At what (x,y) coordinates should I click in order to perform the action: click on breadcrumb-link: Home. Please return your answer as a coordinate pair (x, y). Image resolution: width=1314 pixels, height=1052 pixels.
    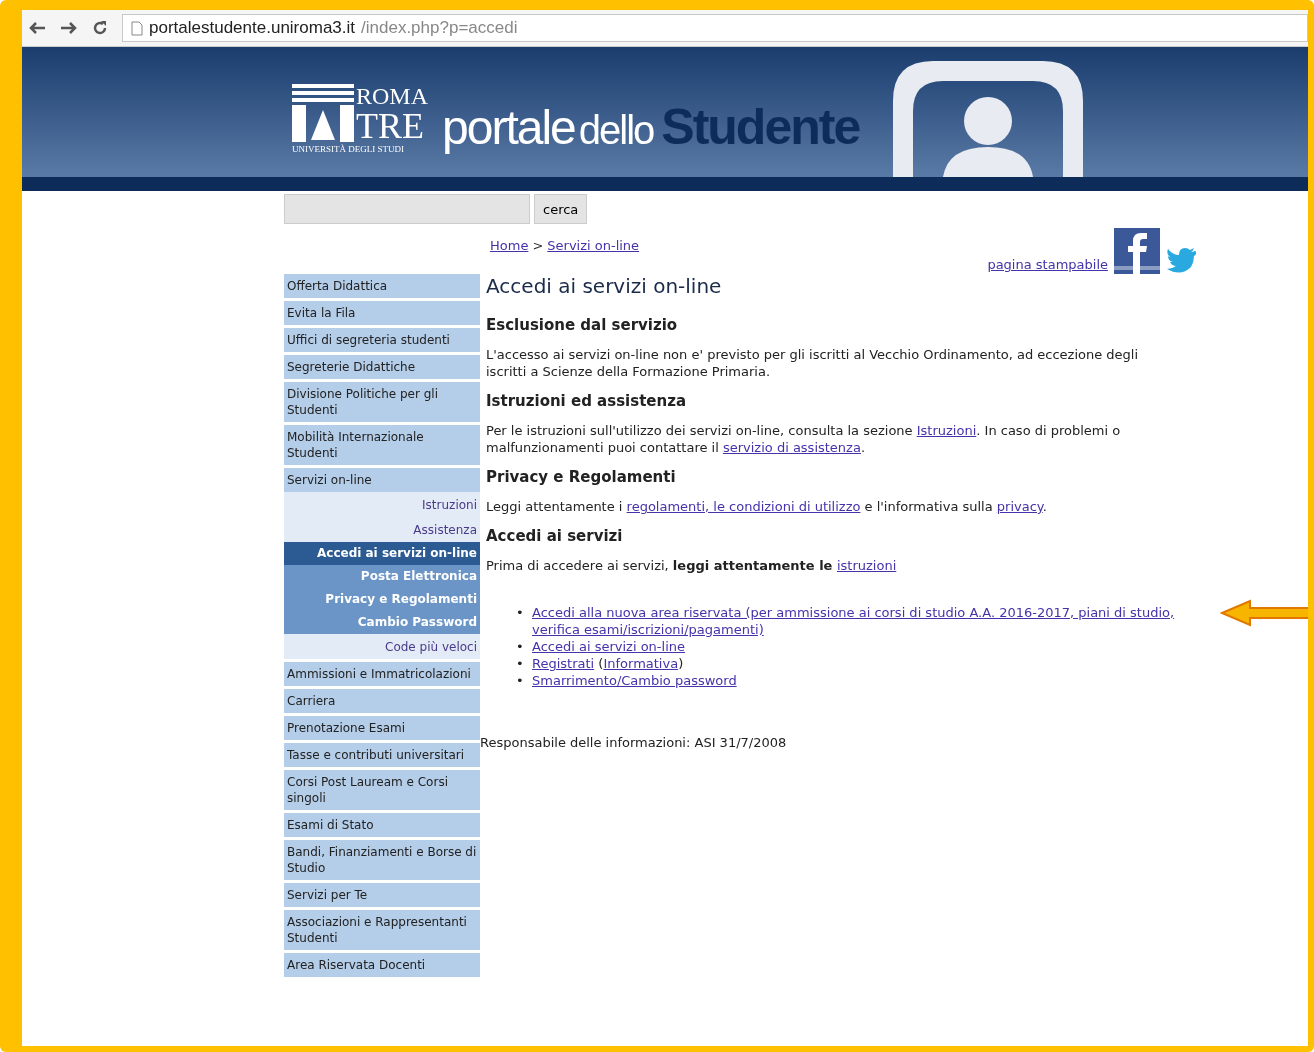
    Looking at the image, I should click on (509, 245).